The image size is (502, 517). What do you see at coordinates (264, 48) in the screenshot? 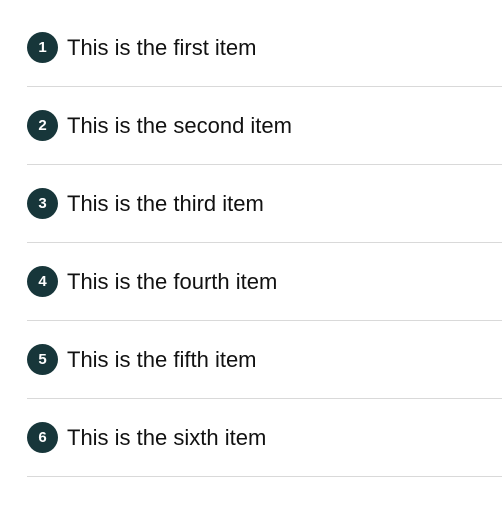
I see `list-item: 1 This is the first item` at bounding box center [264, 48].